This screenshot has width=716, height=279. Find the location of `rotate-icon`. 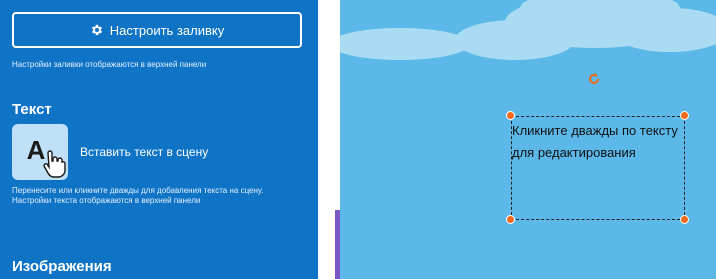

rotate-icon is located at coordinates (594, 79).